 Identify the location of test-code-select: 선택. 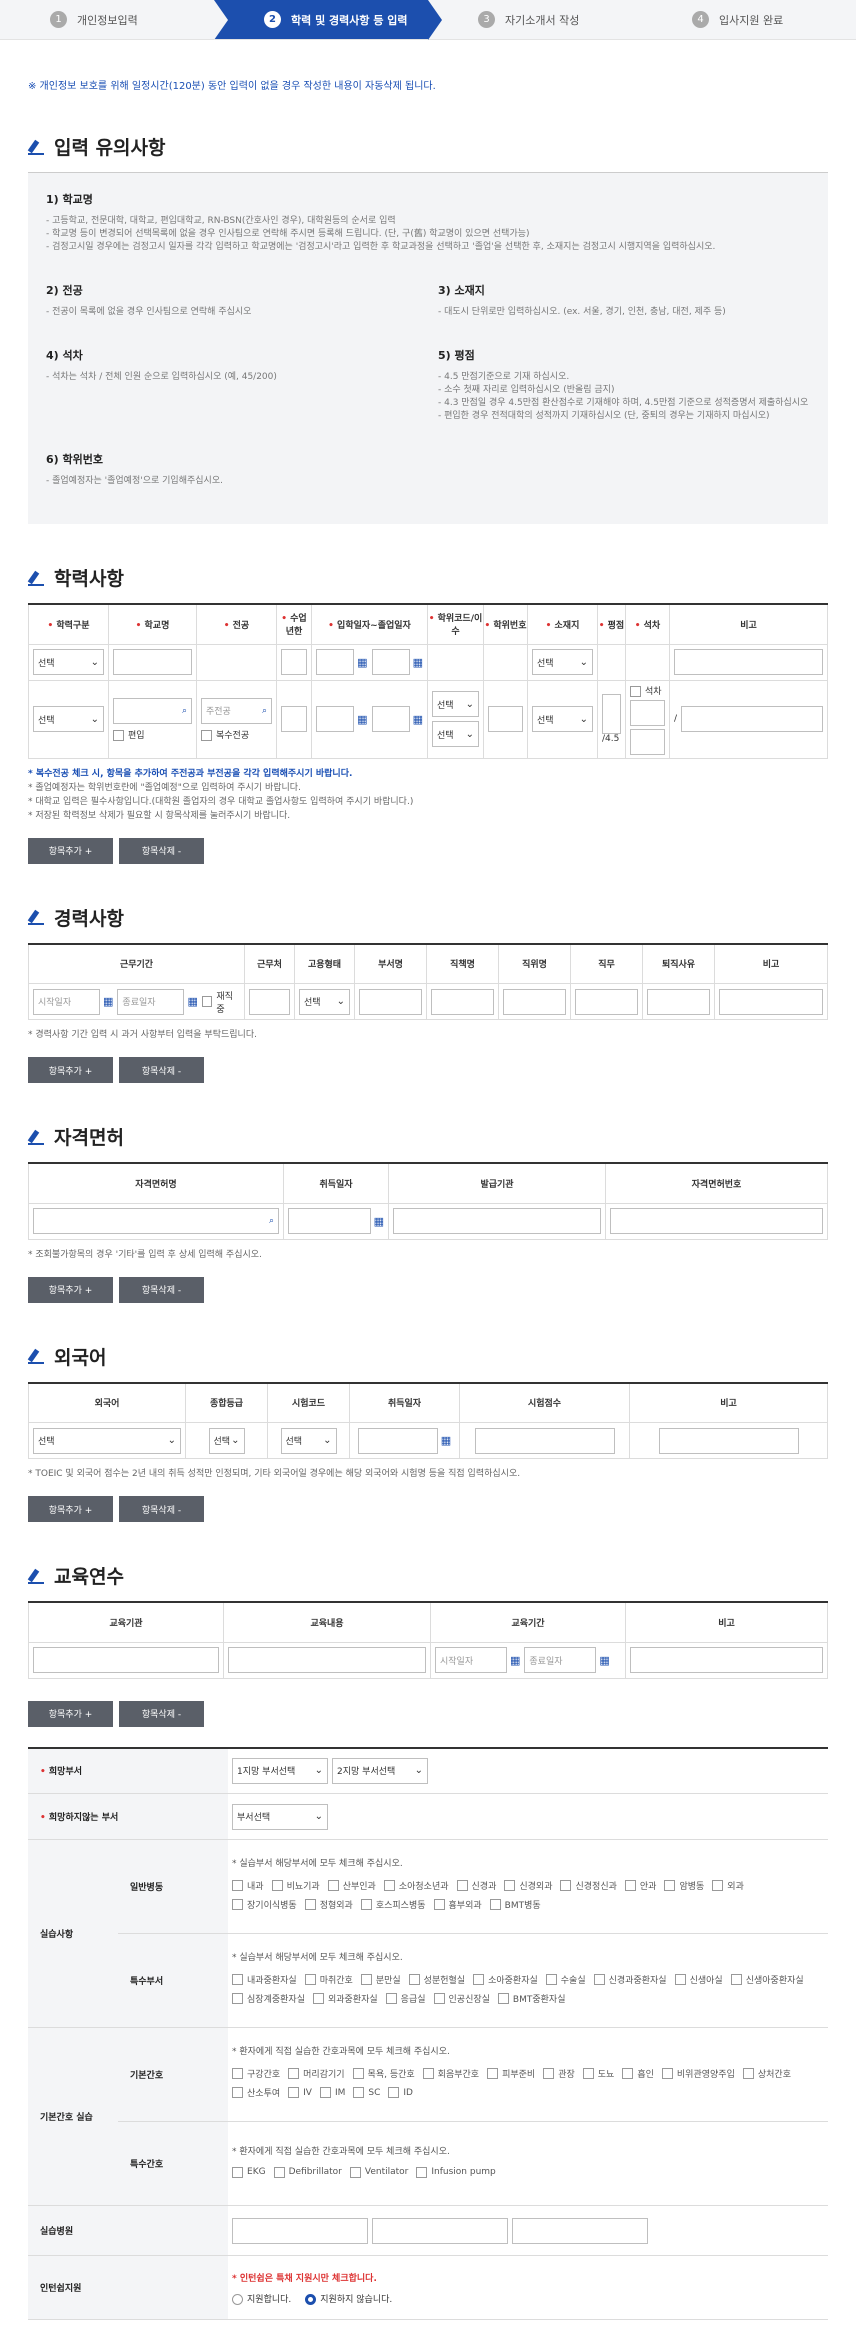
(308, 1440).